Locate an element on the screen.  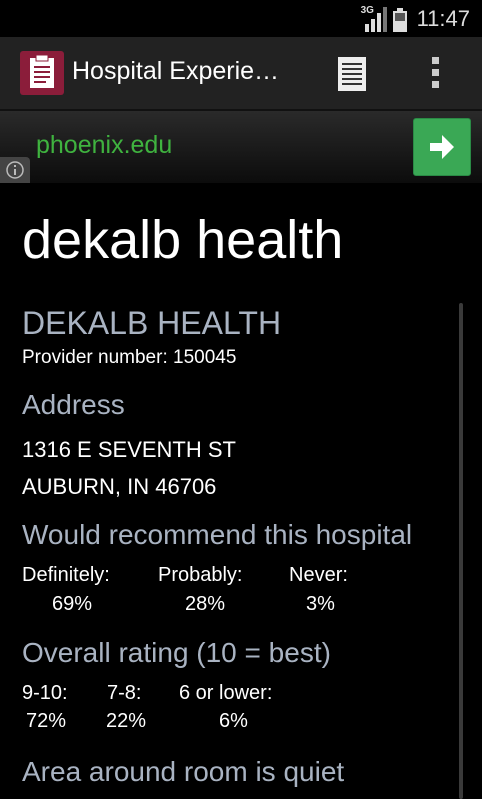
page-title: dekalb health is located at coordinates (183, 240).